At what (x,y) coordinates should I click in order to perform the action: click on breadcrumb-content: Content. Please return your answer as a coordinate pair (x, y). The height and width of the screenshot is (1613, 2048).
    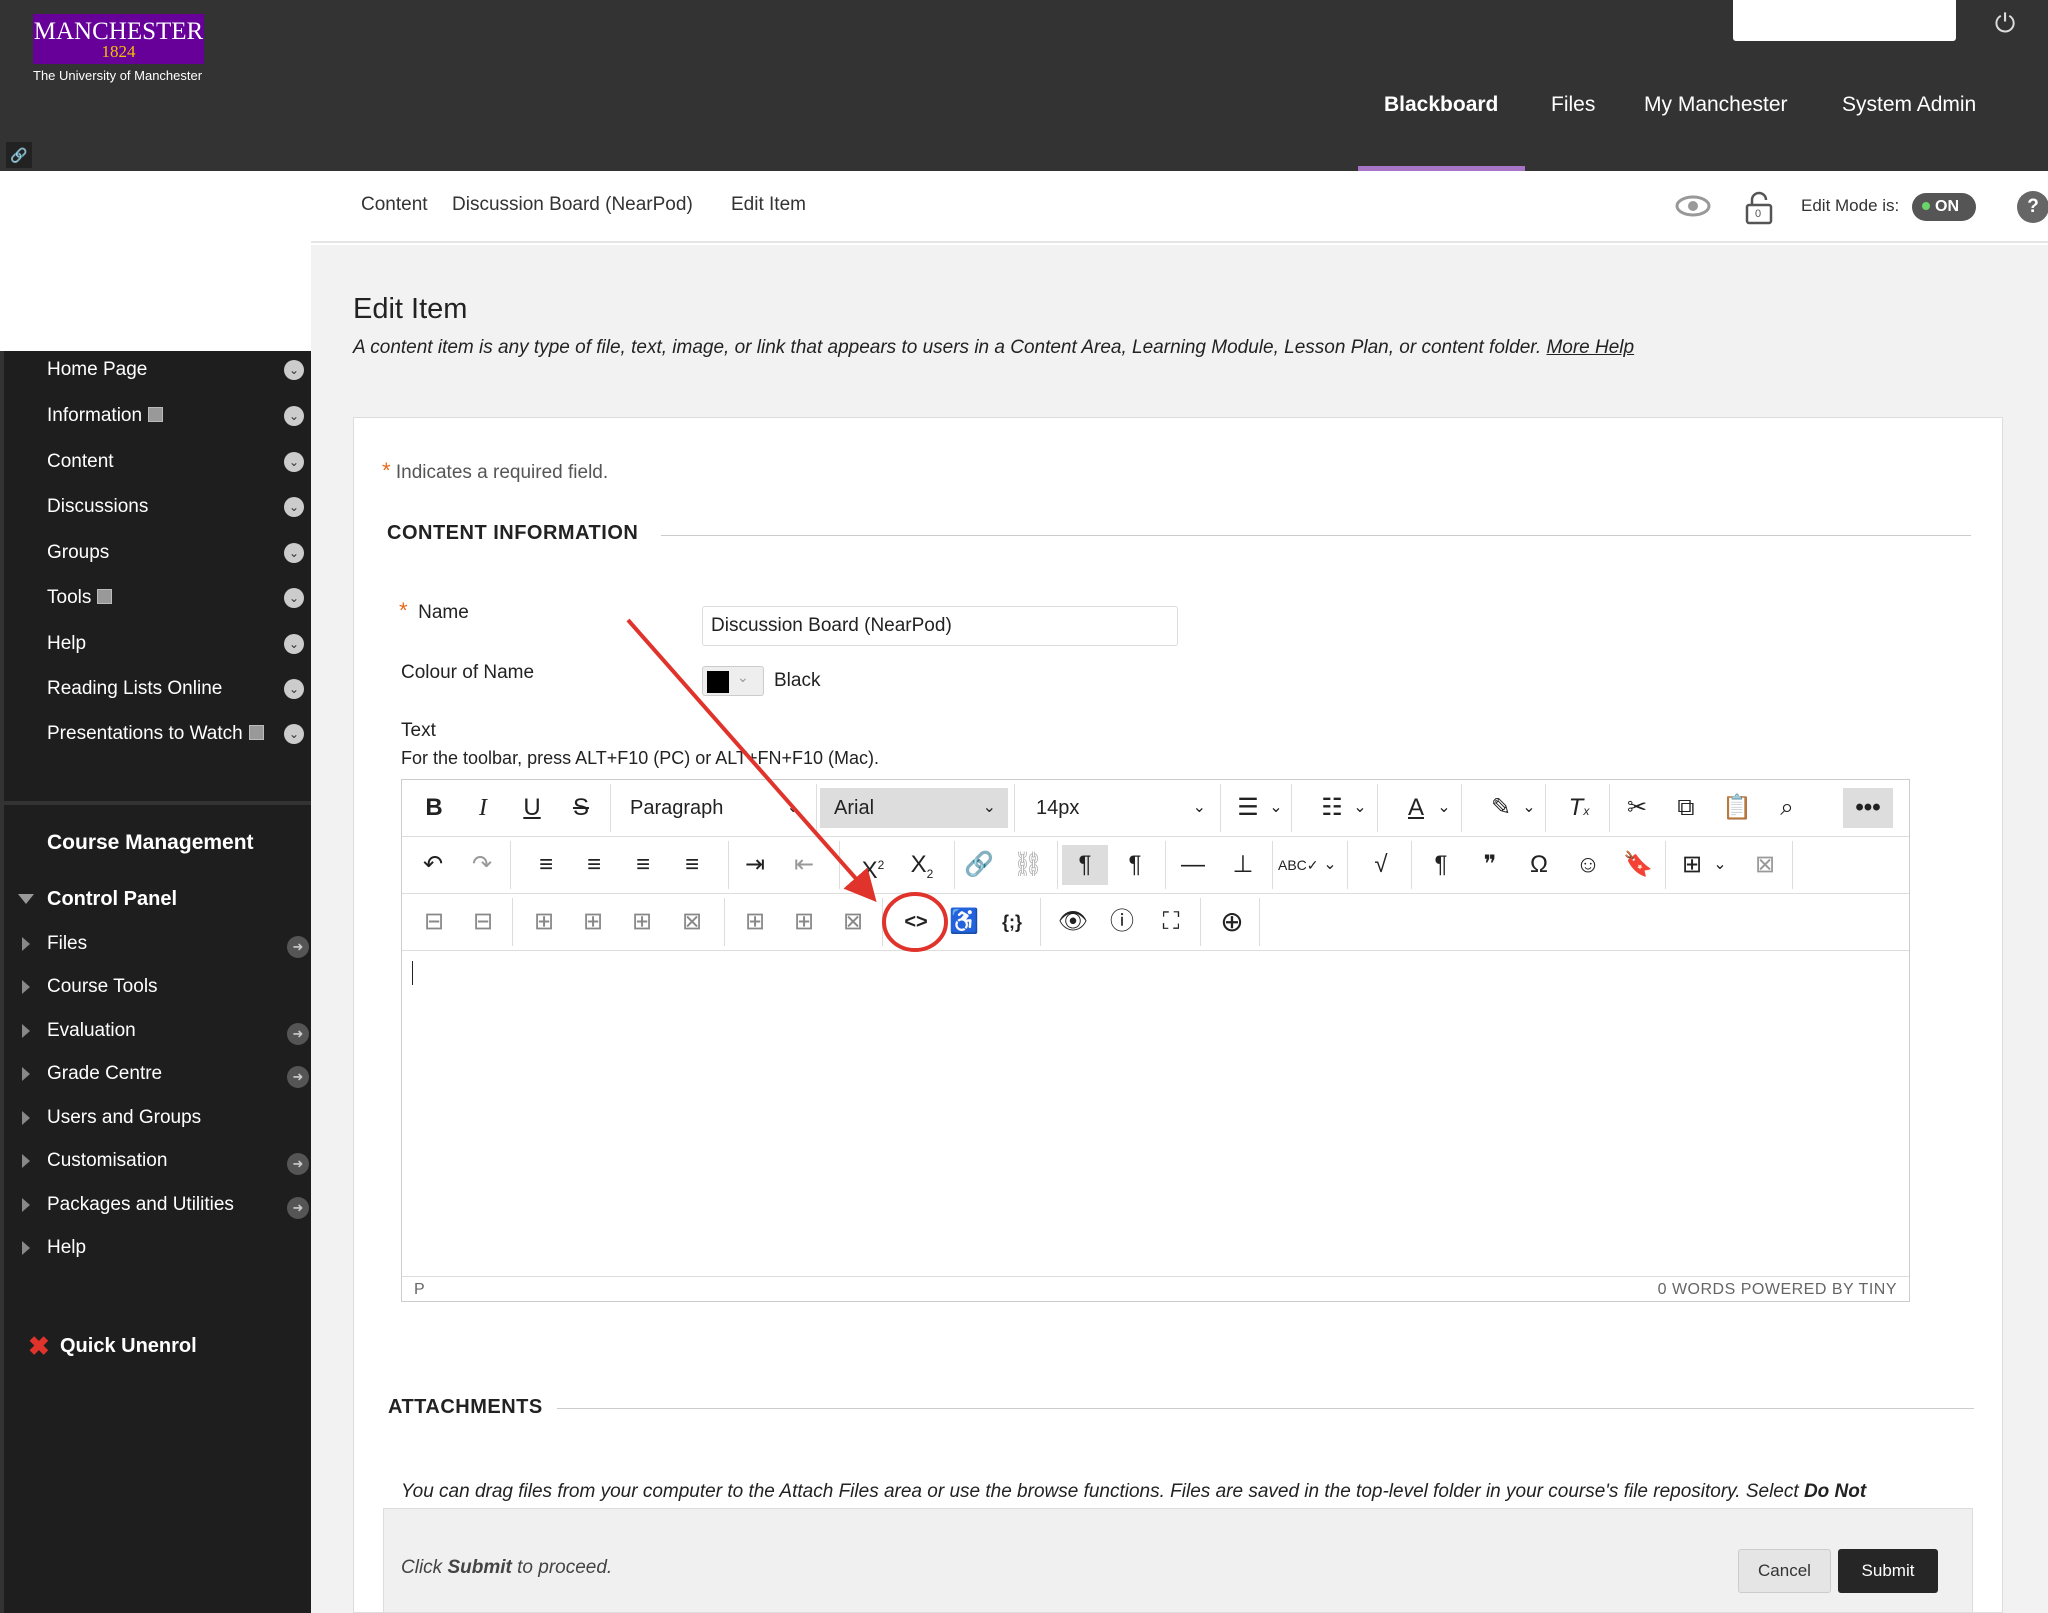
    Looking at the image, I should click on (394, 205).